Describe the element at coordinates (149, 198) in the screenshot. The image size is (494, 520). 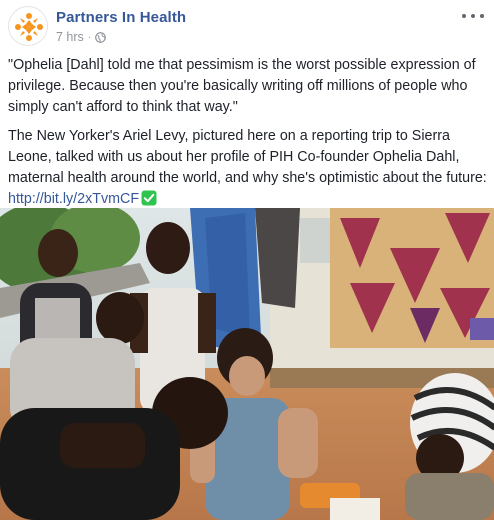
I see `check-mark-icon` at that location.